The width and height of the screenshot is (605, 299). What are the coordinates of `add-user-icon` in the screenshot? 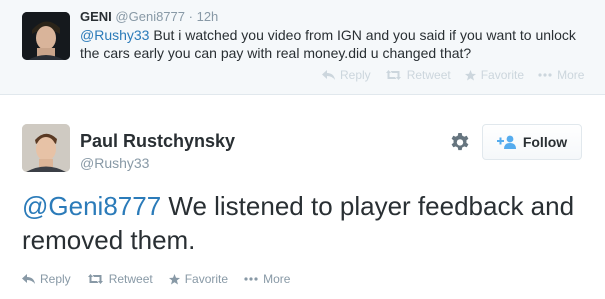 It's located at (506, 142).